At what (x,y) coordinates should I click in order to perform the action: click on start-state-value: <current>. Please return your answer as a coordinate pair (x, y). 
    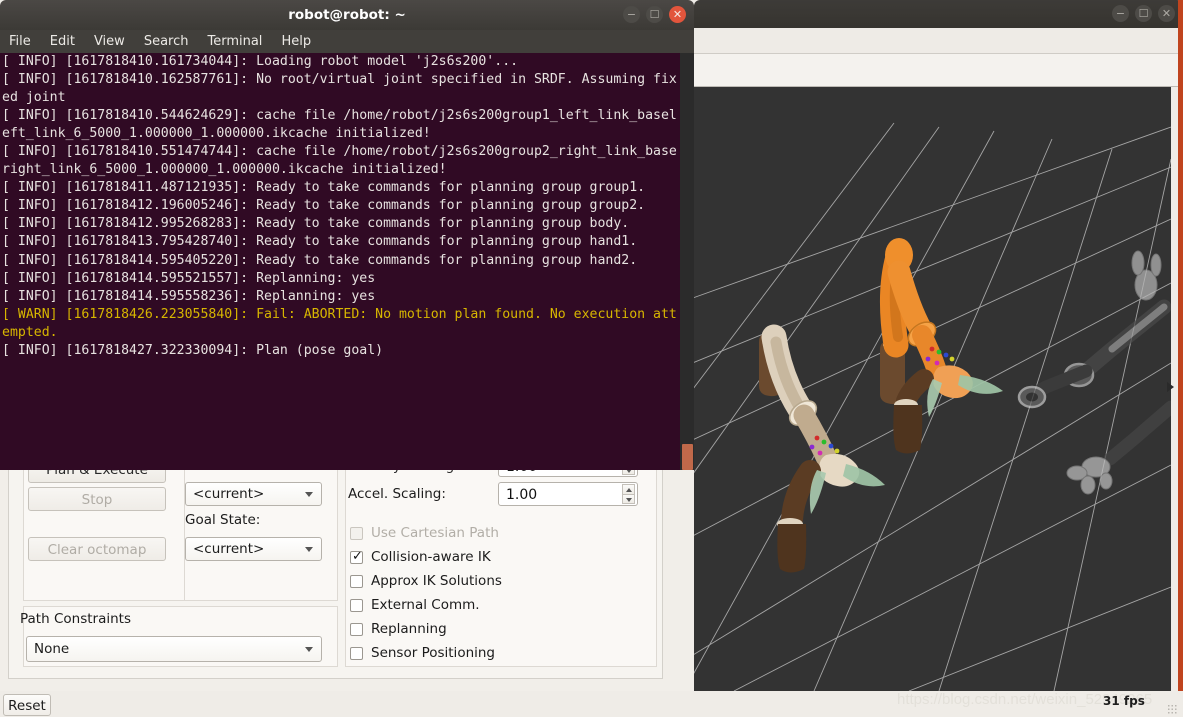
    Looking at the image, I should click on (229, 494).